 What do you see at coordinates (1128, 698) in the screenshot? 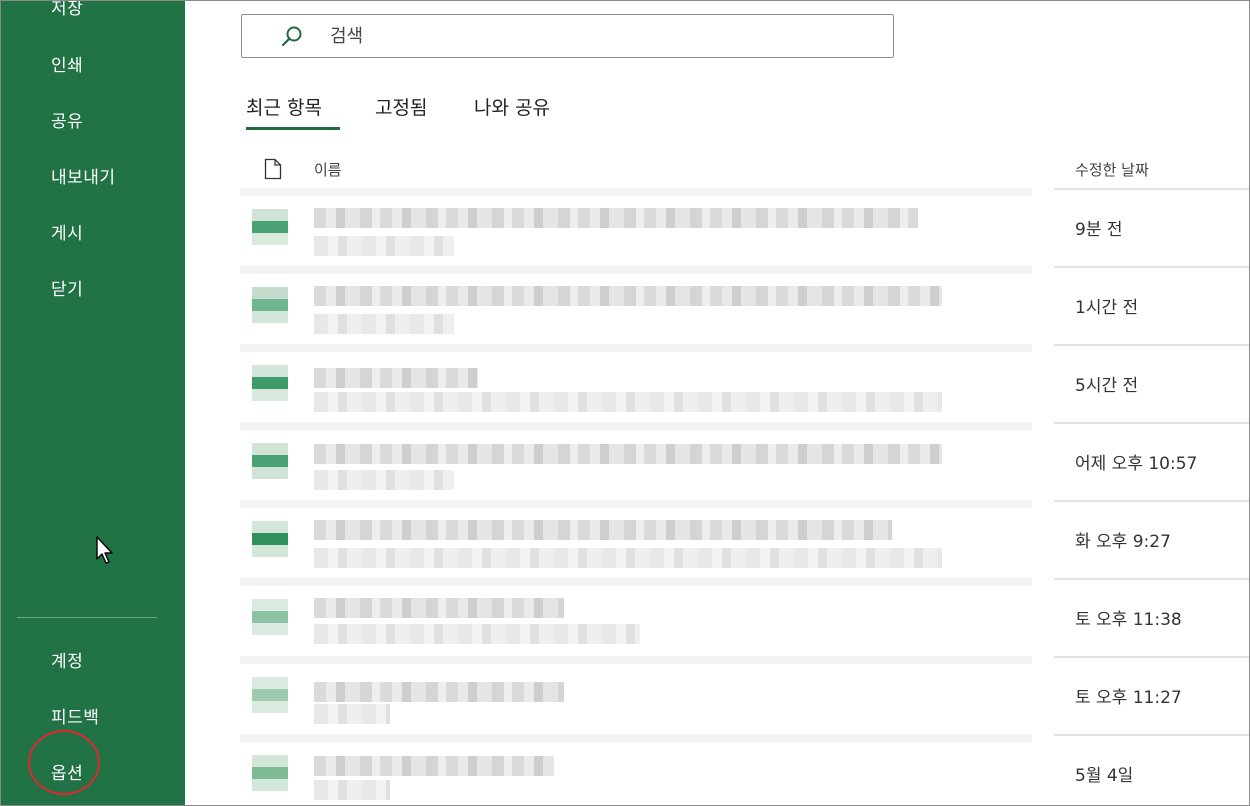
I see `file-modified-date: 토 오후 11:27` at bounding box center [1128, 698].